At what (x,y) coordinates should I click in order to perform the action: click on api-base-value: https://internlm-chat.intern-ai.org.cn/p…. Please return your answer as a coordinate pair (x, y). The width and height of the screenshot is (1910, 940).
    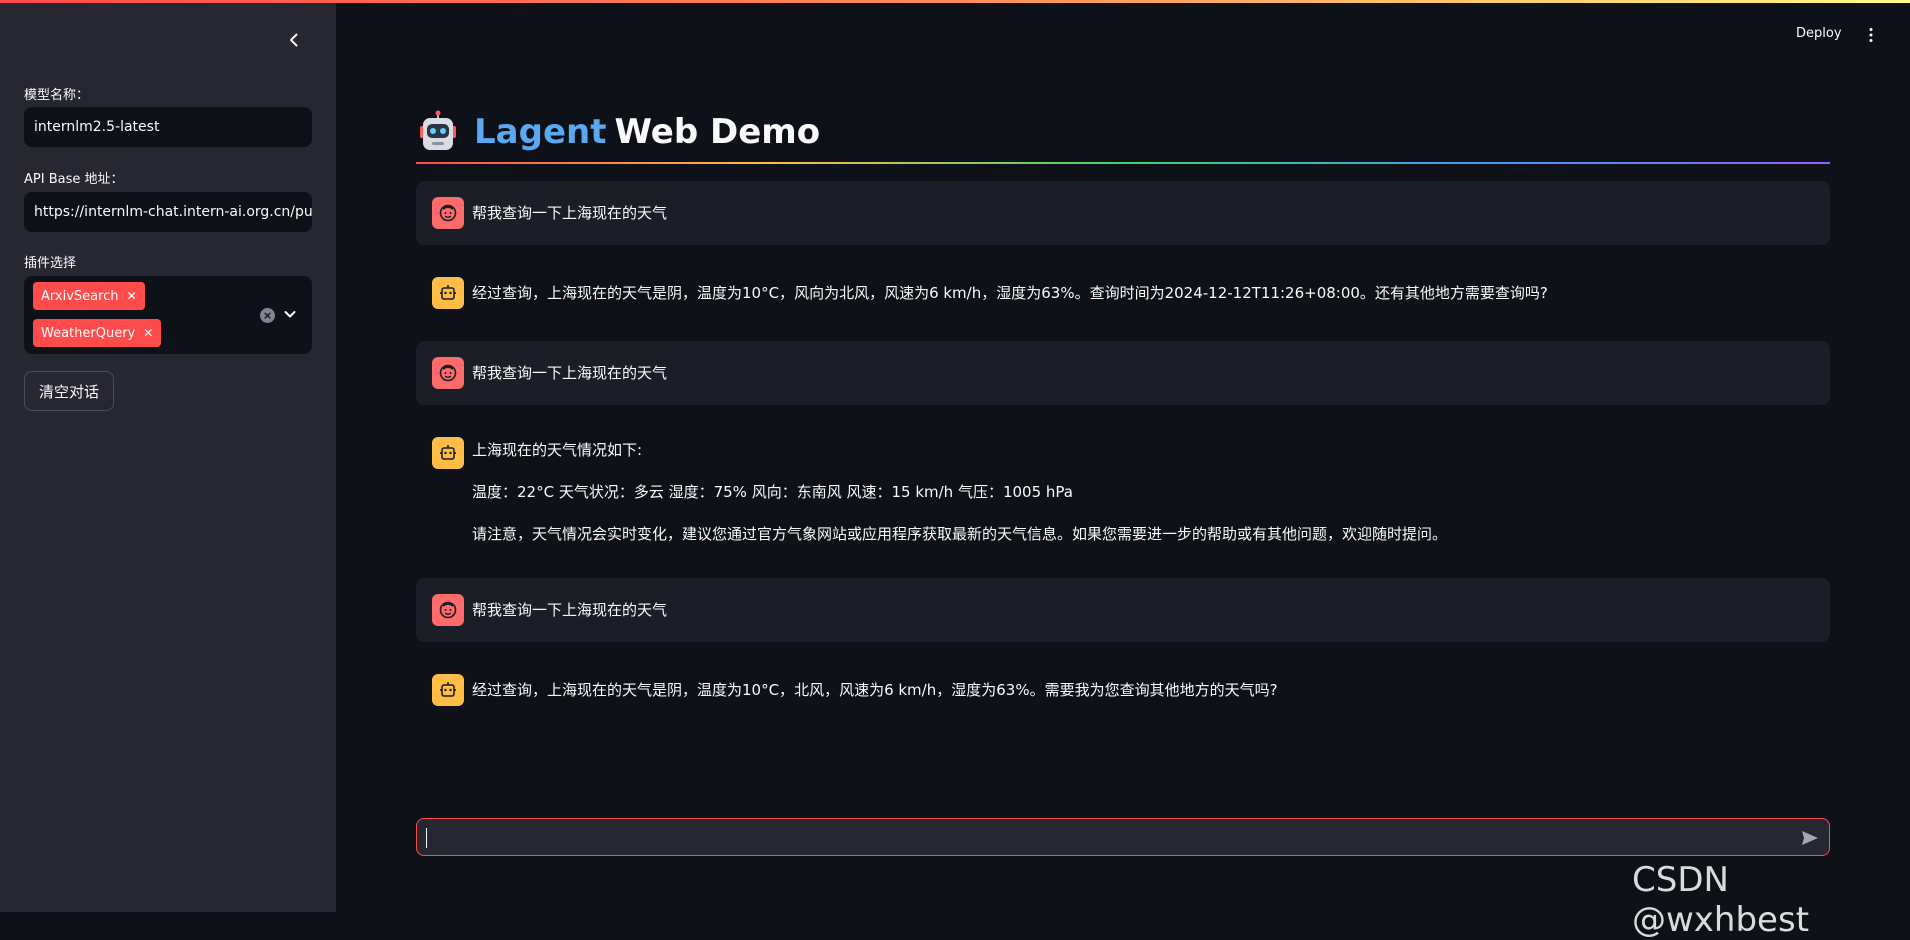
    Looking at the image, I should click on (173, 212).